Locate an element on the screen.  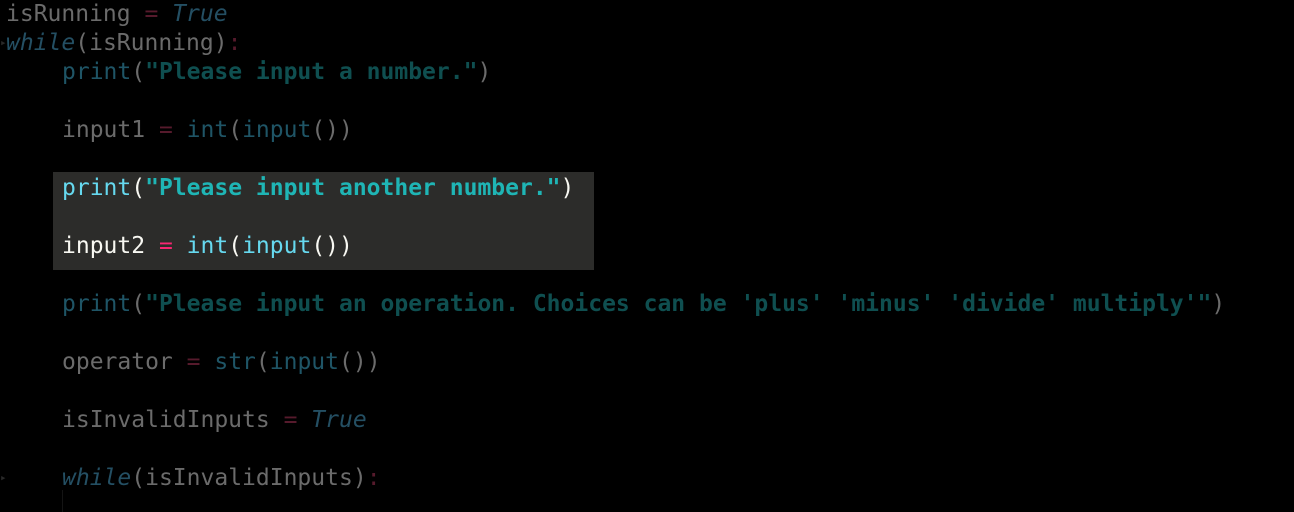
code-line-3: print("Please input a number.") is located at coordinates (276, 72).